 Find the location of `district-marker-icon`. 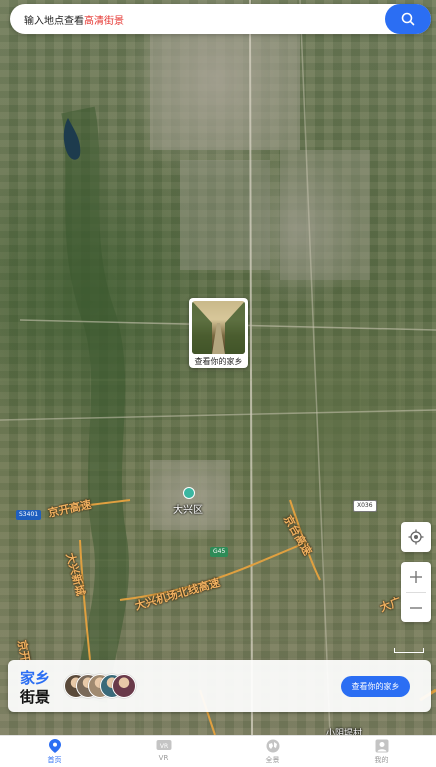

district-marker-icon is located at coordinates (189, 493).